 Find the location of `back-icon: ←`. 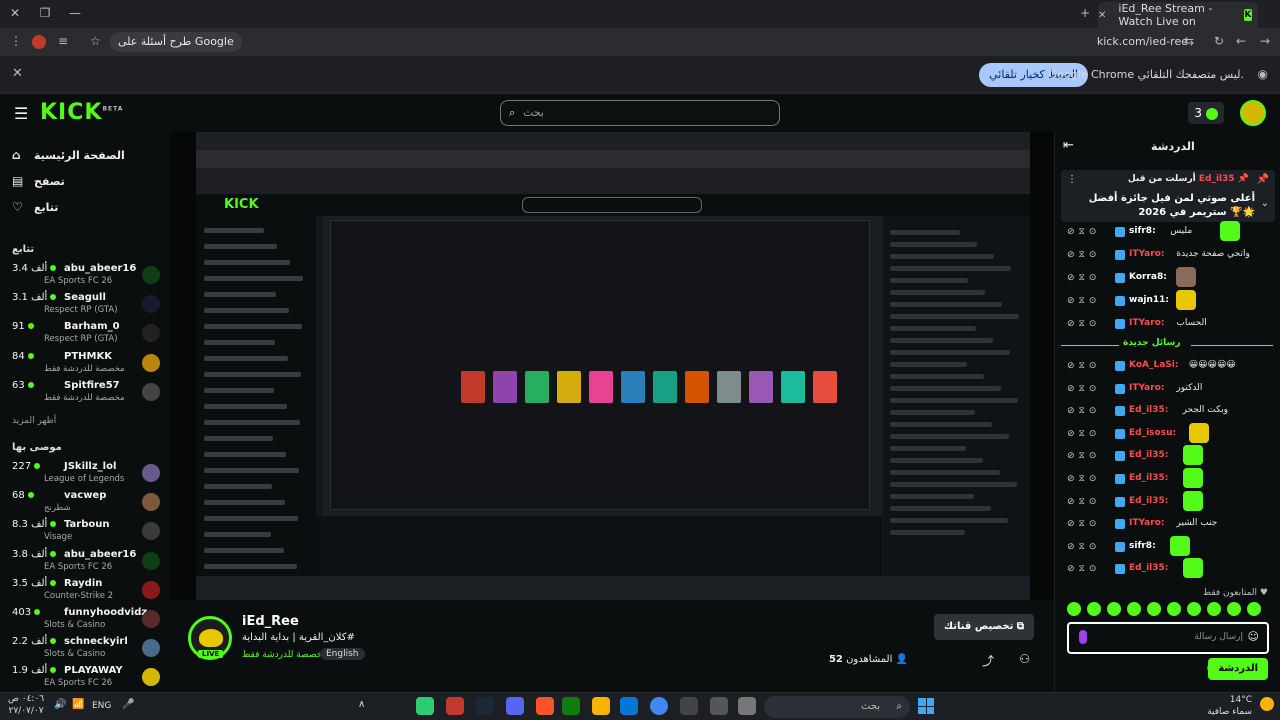

back-icon: ← is located at coordinates (1241, 41).